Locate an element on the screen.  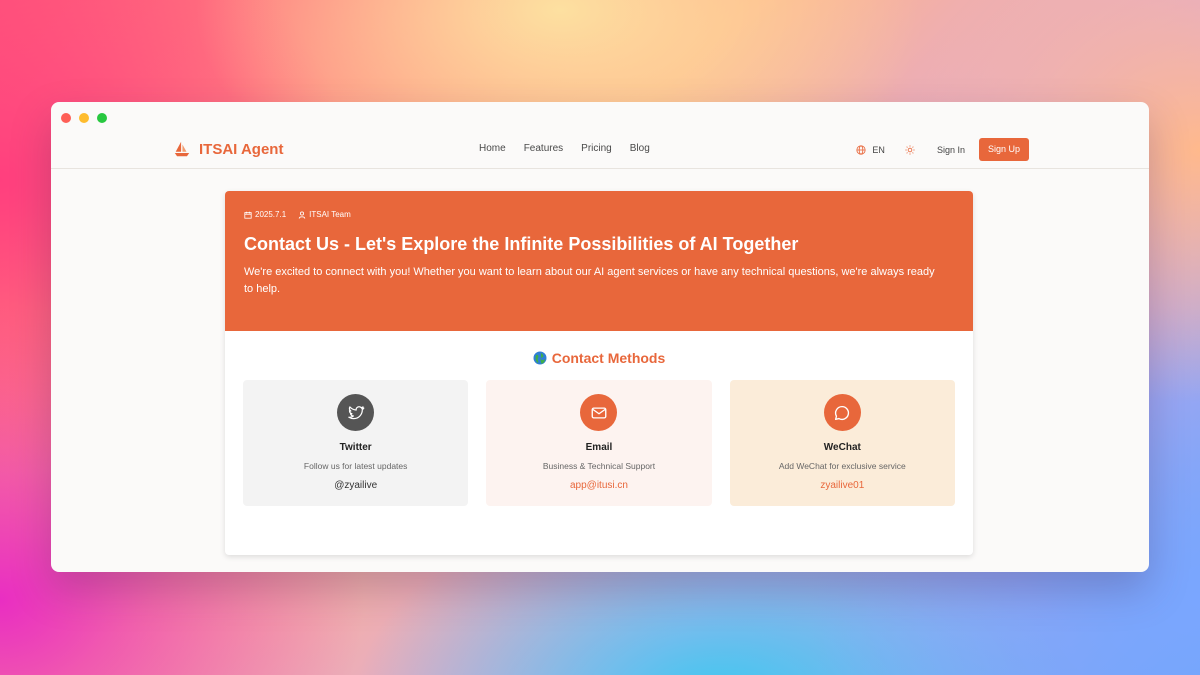
window-controls is located at coordinates (84, 118).